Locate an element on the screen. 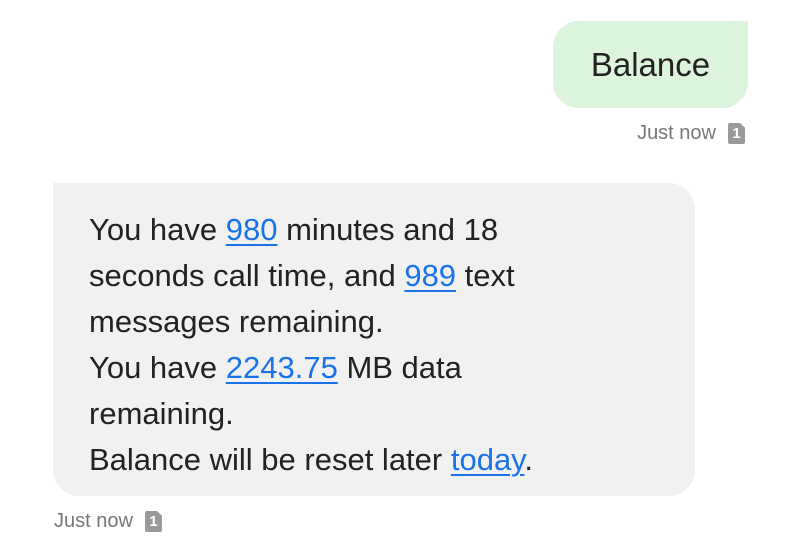  texts-link: 989 is located at coordinates (430, 275).